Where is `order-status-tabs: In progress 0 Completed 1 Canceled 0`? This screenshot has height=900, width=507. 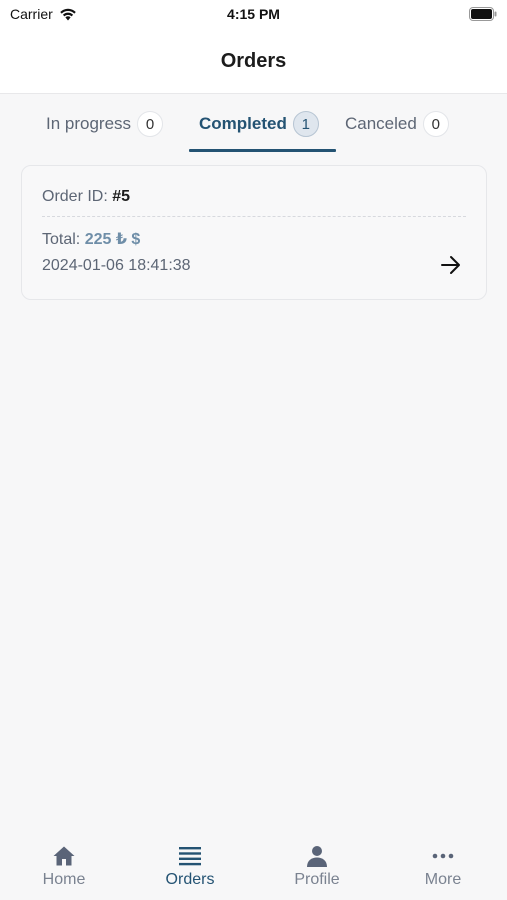
order-status-tabs: In progress 0 Completed 1 Canceled 0 is located at coordinates (253, 124).